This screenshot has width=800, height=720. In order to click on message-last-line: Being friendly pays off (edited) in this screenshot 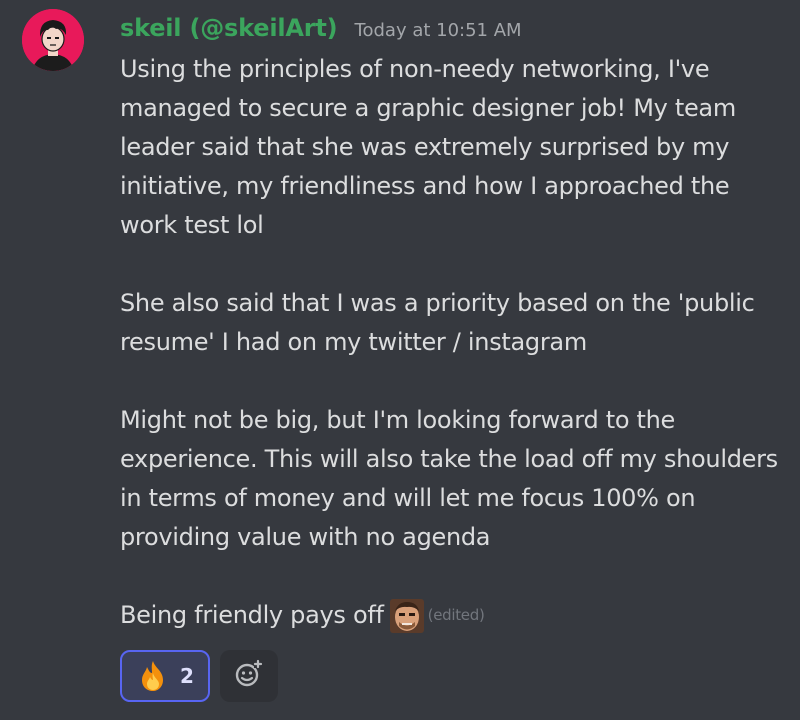, I will do `click(450, 615)`.